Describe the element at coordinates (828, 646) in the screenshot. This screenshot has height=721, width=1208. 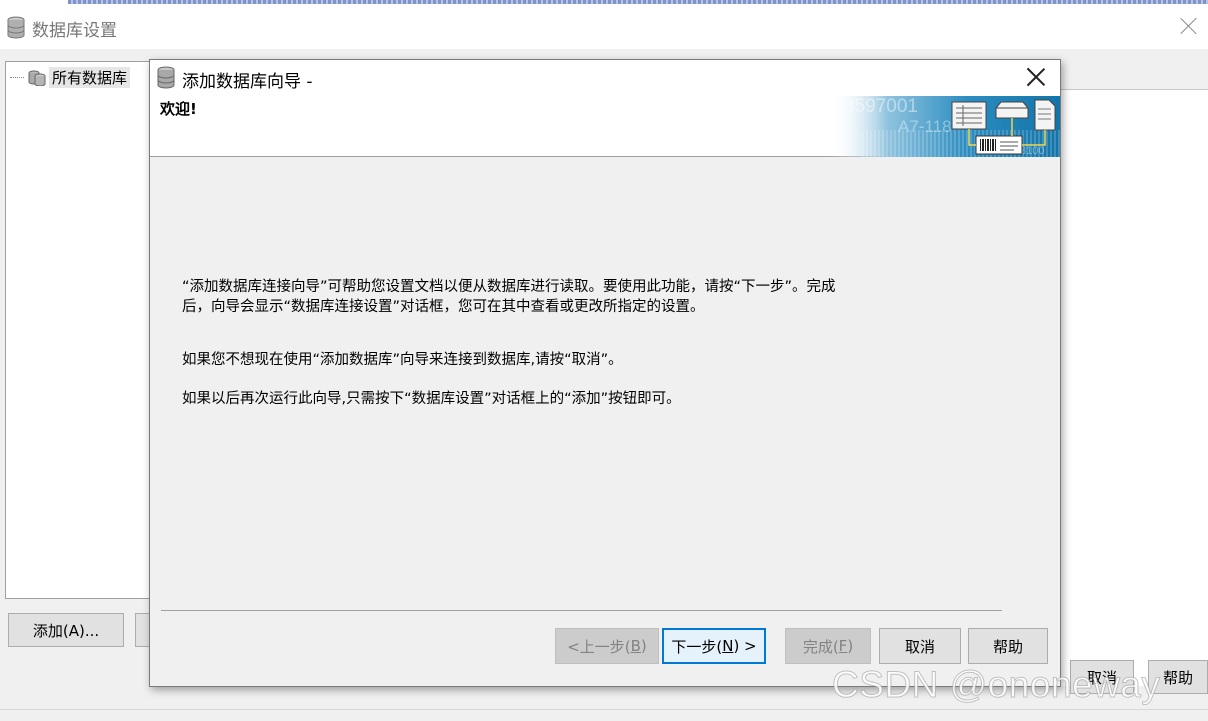
I see `finish-button: 完成(F)` at that location.